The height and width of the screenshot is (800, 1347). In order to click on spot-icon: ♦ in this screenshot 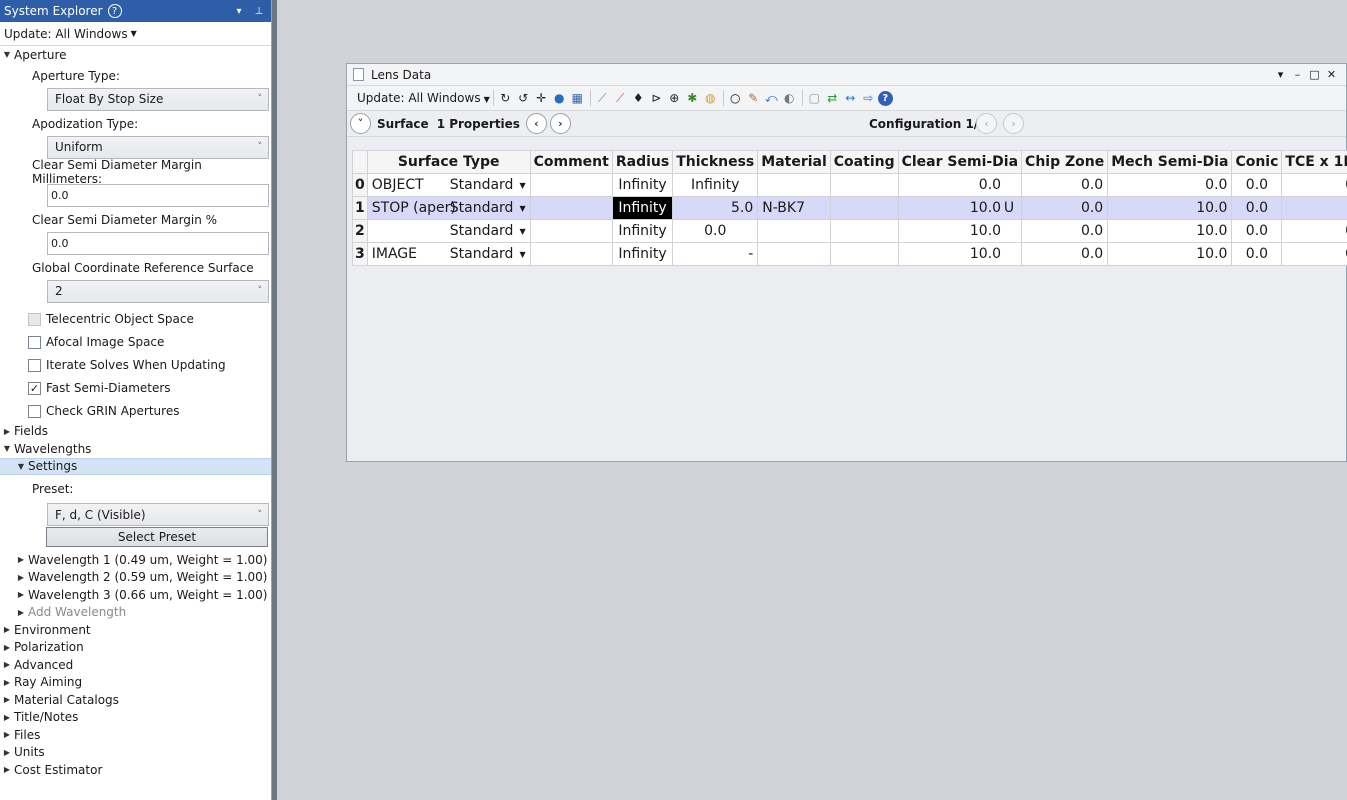, I will do `click(638, 98)`.